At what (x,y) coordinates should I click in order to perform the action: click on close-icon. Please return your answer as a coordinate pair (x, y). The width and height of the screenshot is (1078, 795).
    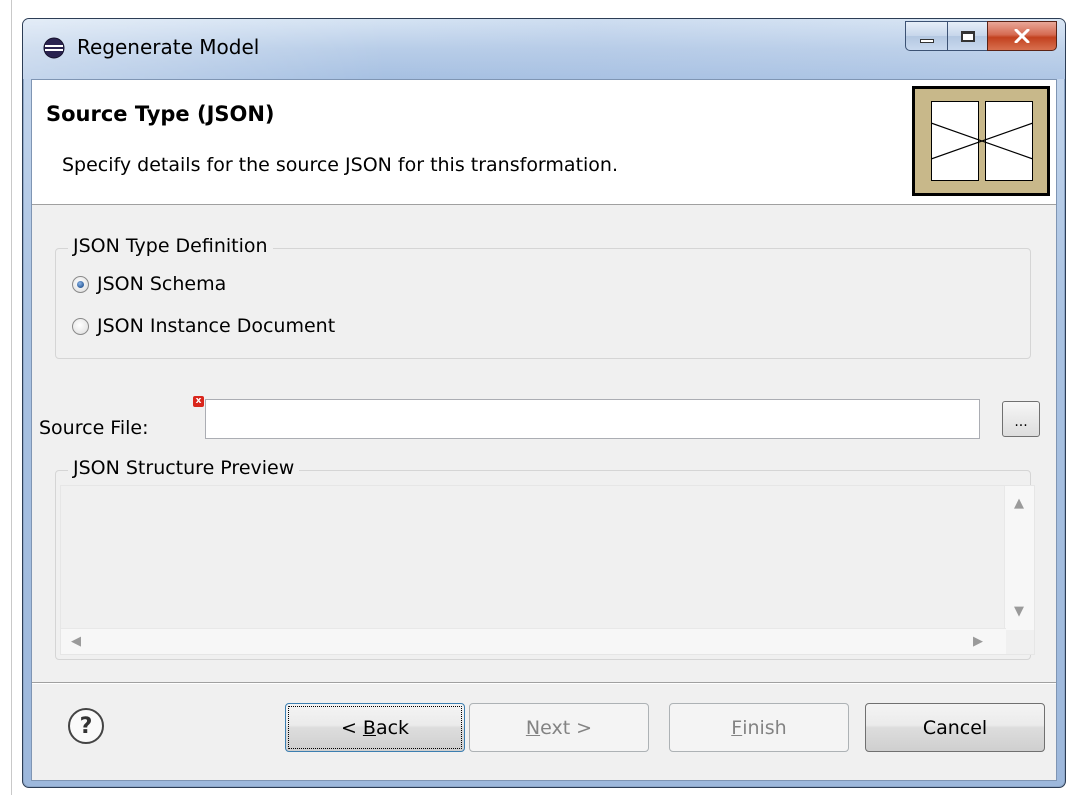
    Looking at the image, I should click on (1022, 36).